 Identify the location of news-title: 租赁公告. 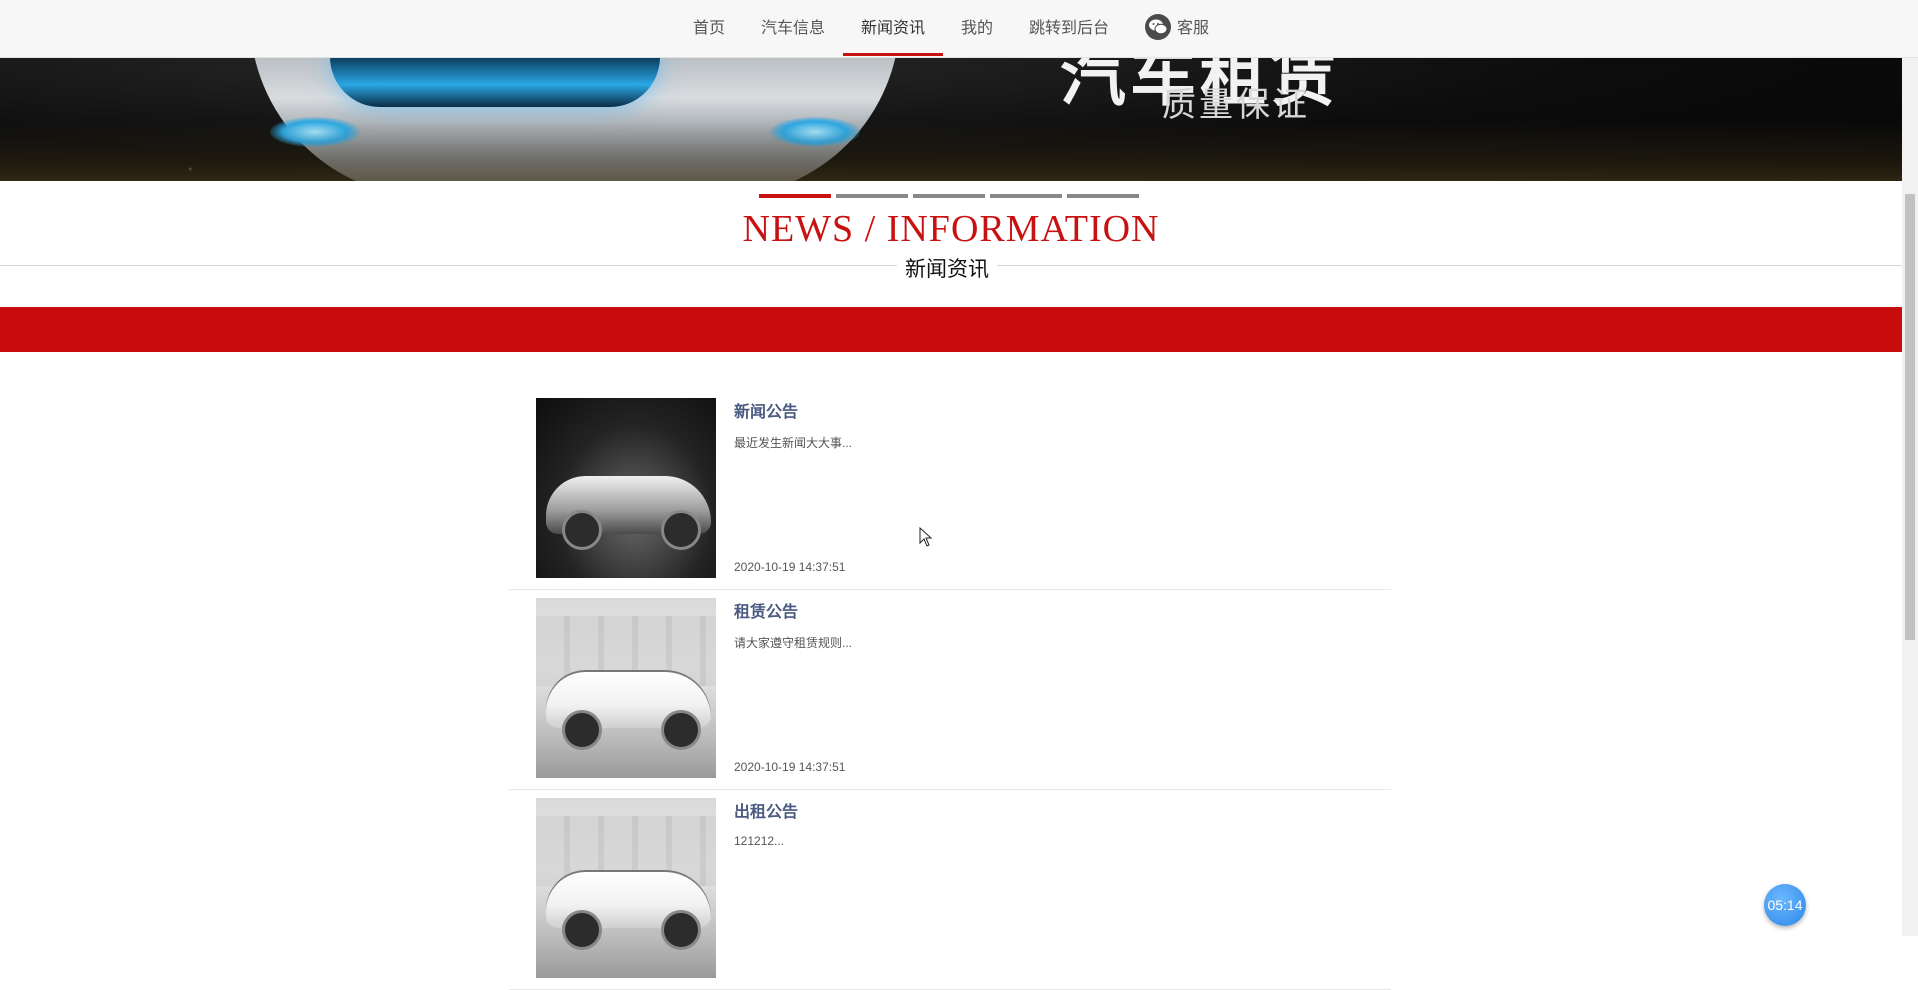
(766, 610).